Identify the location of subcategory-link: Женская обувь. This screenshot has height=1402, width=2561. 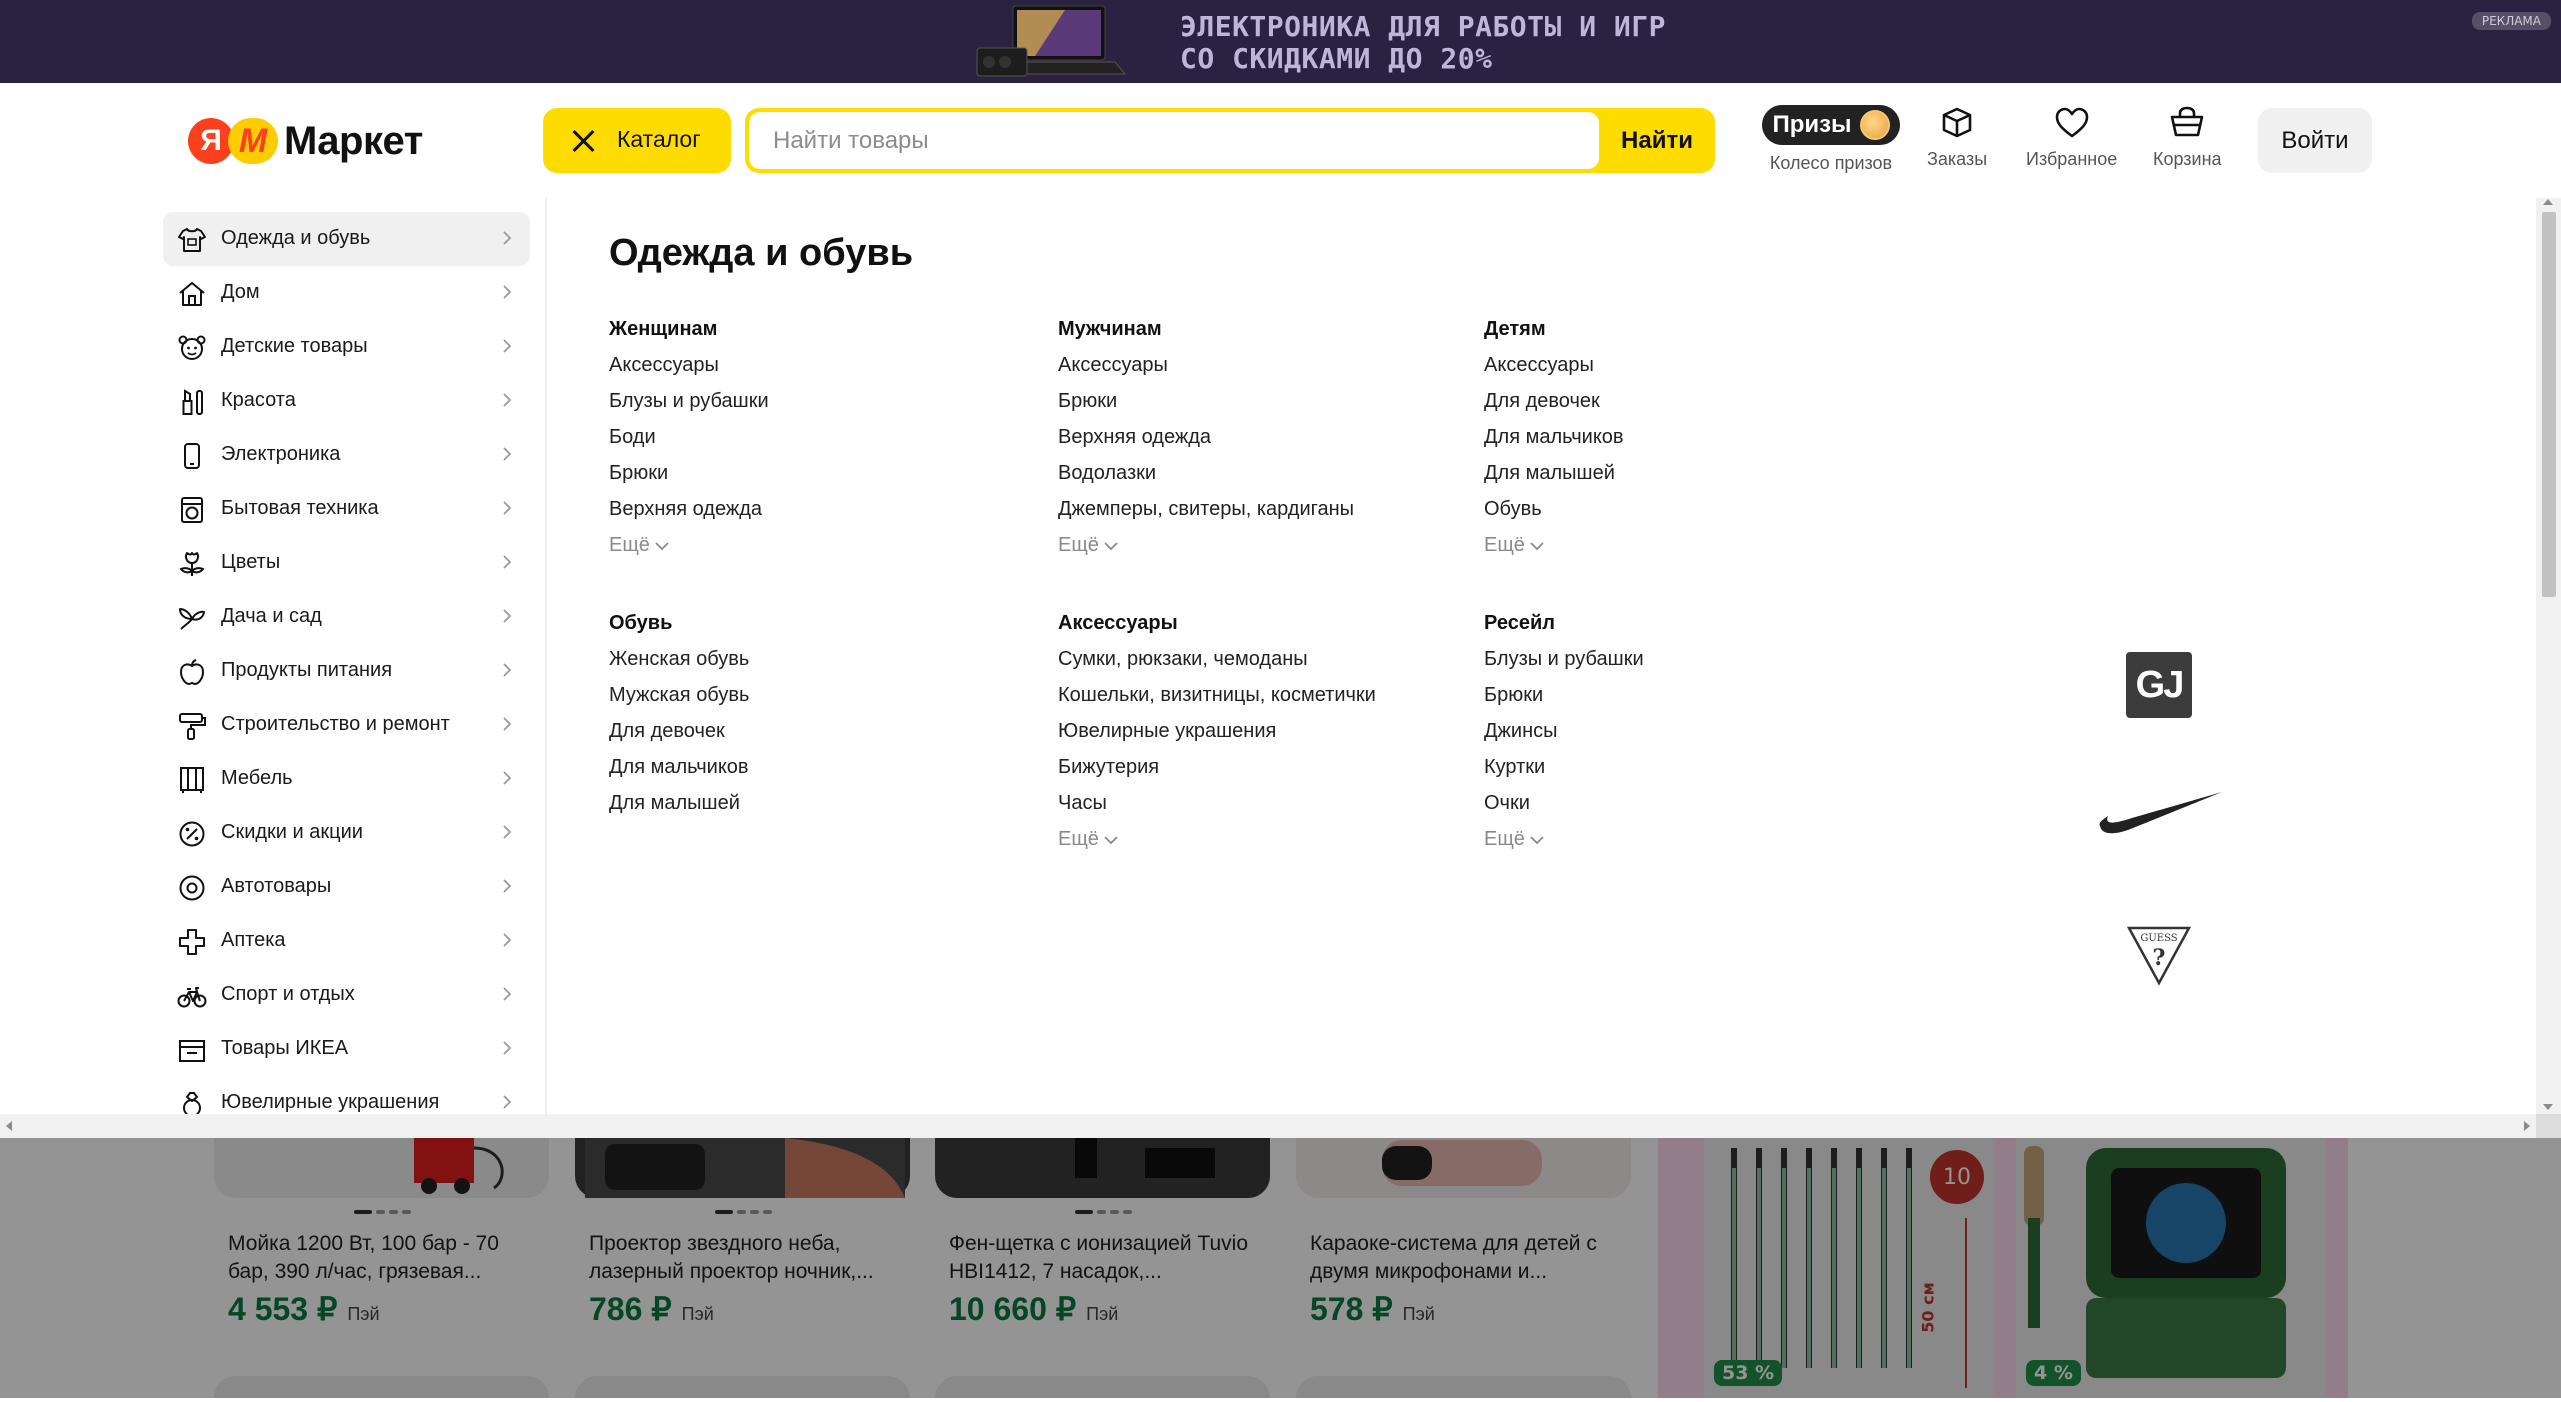
(679, 666).